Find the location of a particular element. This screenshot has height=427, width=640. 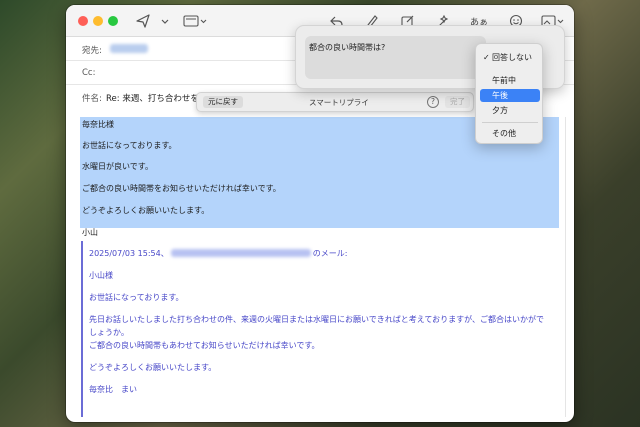

body-line: ご都合の良い時間帯をお知らせいただければ幸いです。 is located at coordinates (181, 188).